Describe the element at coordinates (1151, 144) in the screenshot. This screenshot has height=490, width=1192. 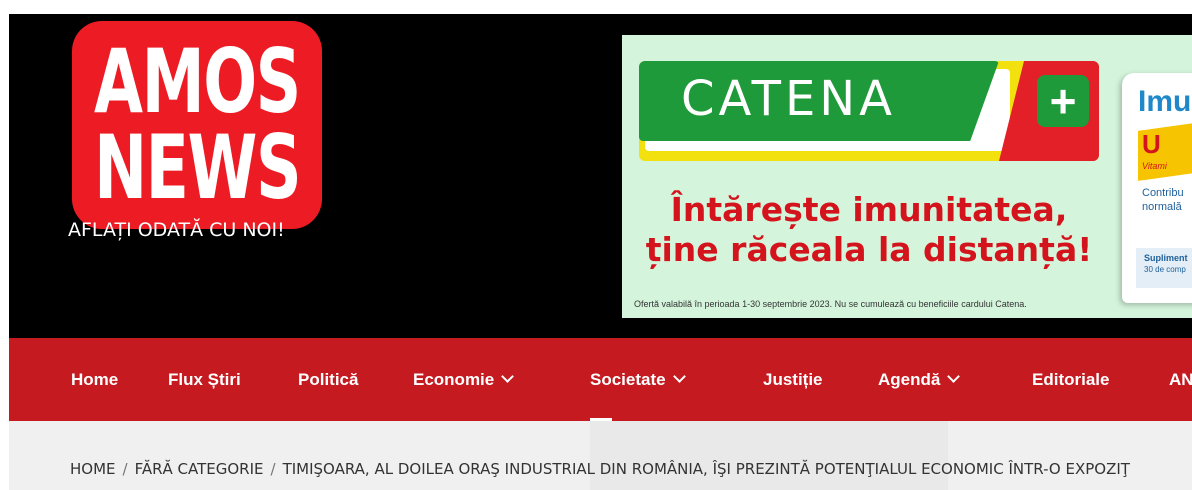
I see `ad-product-sub: U` at that location.